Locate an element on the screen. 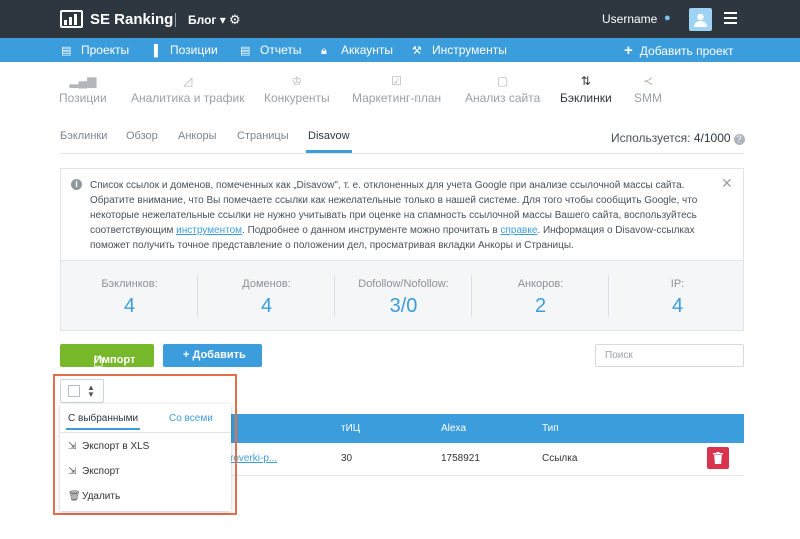  stat-backlinks: Бэклинков: 4 is located at coordinates (129, 296).